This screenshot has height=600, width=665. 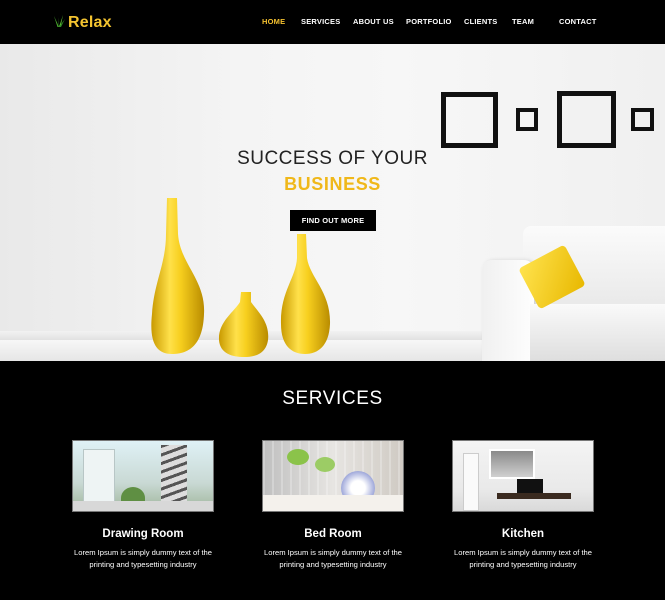 What do you see at coordinates (578, 21) in the screenshot?
I see `nav-contact: CONTACT` at bounding box center [578, 21].